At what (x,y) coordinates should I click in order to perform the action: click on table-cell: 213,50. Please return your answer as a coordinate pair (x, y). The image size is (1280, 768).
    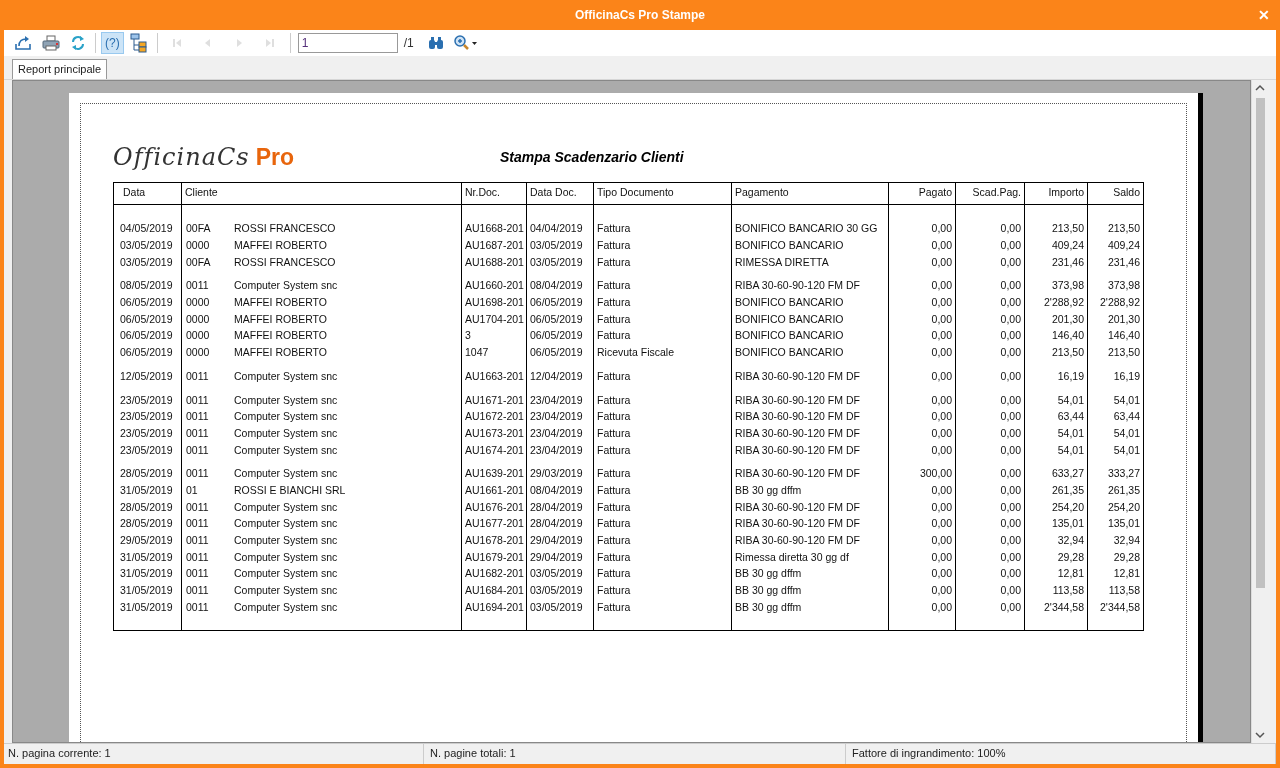
    Looking at the image, I should click on (1056, 352).